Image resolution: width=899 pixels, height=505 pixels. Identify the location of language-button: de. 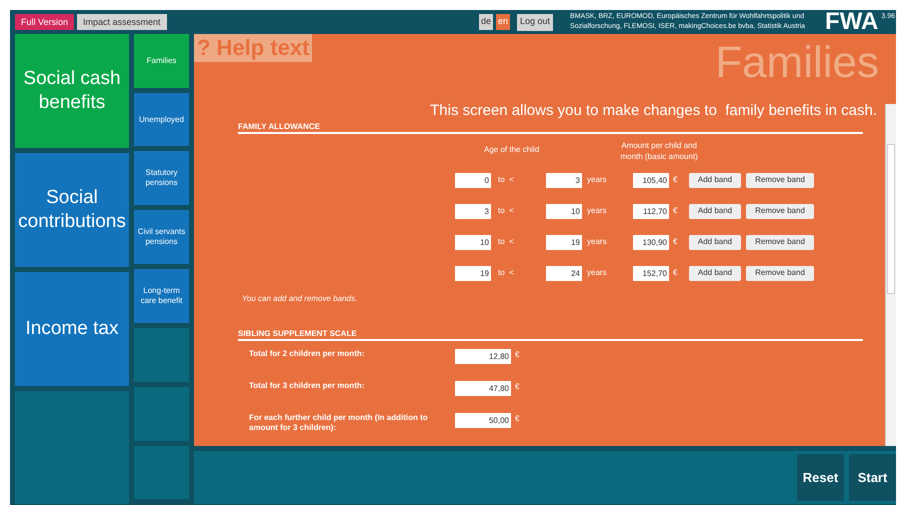
(485, 22).